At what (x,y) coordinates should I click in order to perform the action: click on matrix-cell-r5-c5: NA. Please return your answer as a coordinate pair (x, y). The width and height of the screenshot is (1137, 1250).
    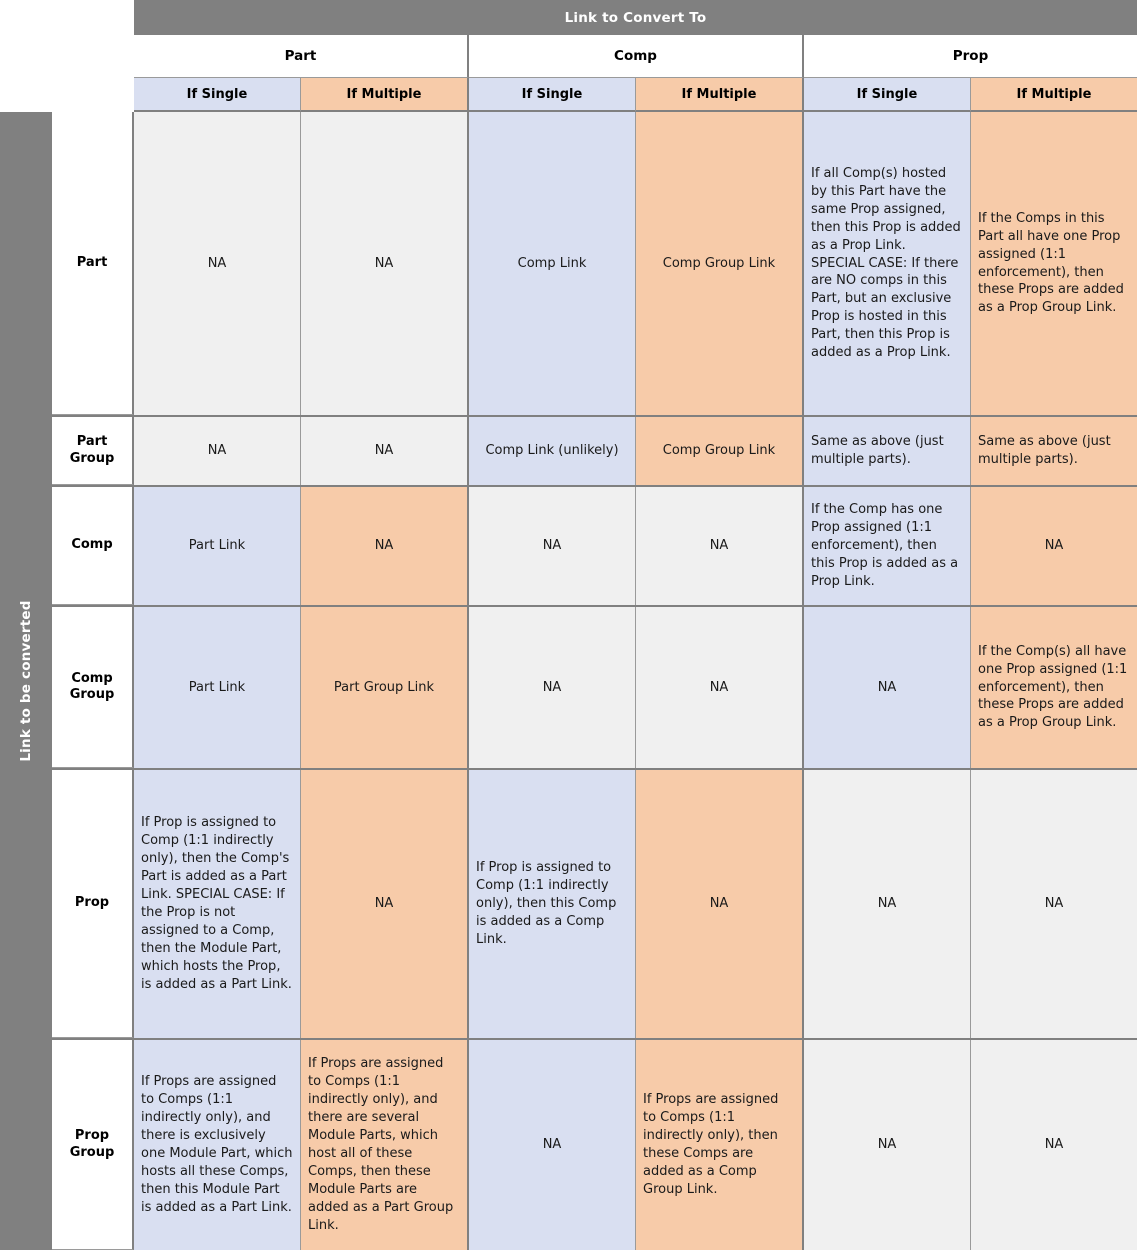
    Looking at the image, I should click on (1054, 1145).